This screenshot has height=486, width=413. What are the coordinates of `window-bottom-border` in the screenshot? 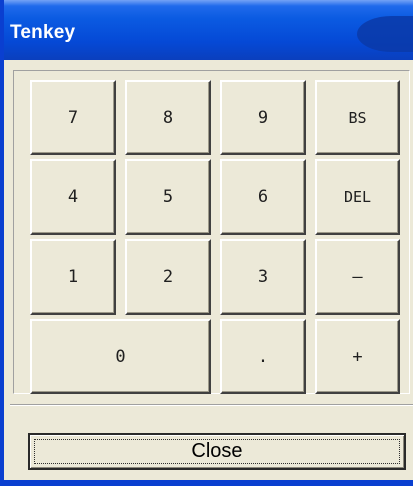 It's located at (208, 483).